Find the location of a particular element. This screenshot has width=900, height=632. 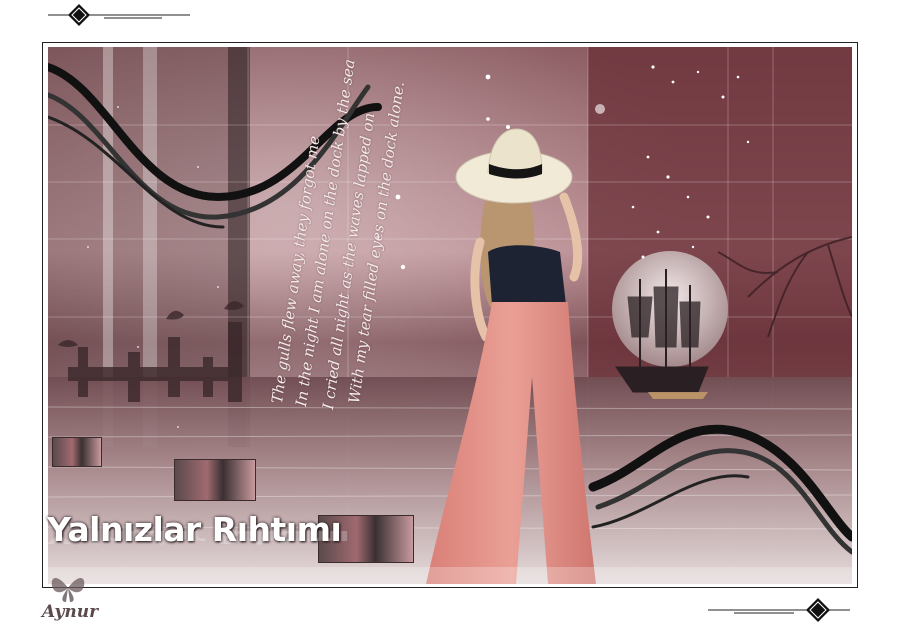

corner-ornament-bottom-right is located at coordinates (779, 610).